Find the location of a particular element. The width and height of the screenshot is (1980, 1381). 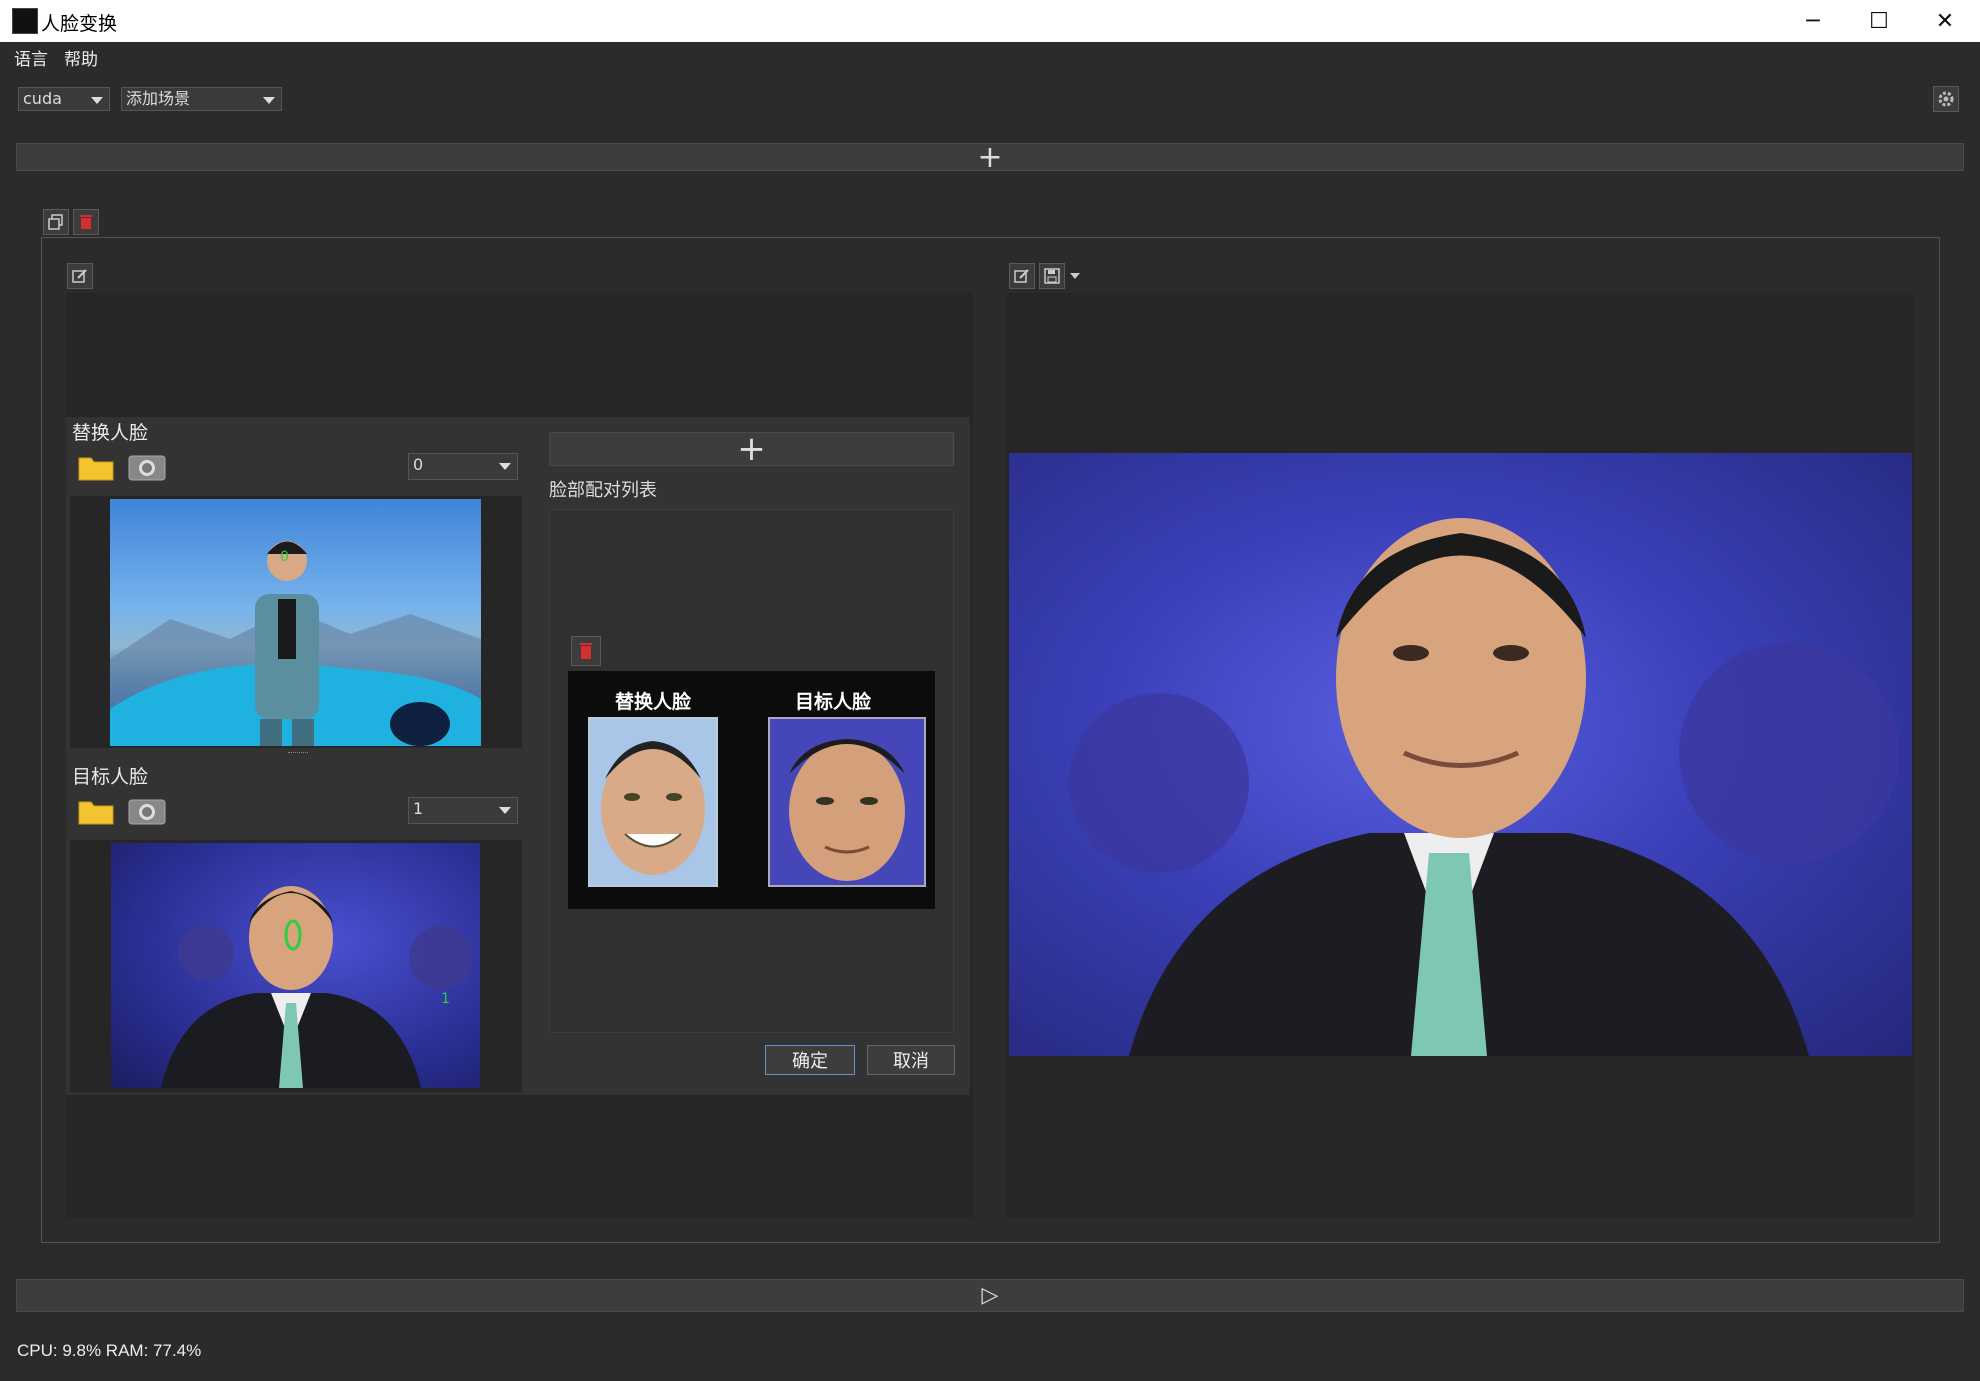

copy-icon is located at coordinates (55, 222).